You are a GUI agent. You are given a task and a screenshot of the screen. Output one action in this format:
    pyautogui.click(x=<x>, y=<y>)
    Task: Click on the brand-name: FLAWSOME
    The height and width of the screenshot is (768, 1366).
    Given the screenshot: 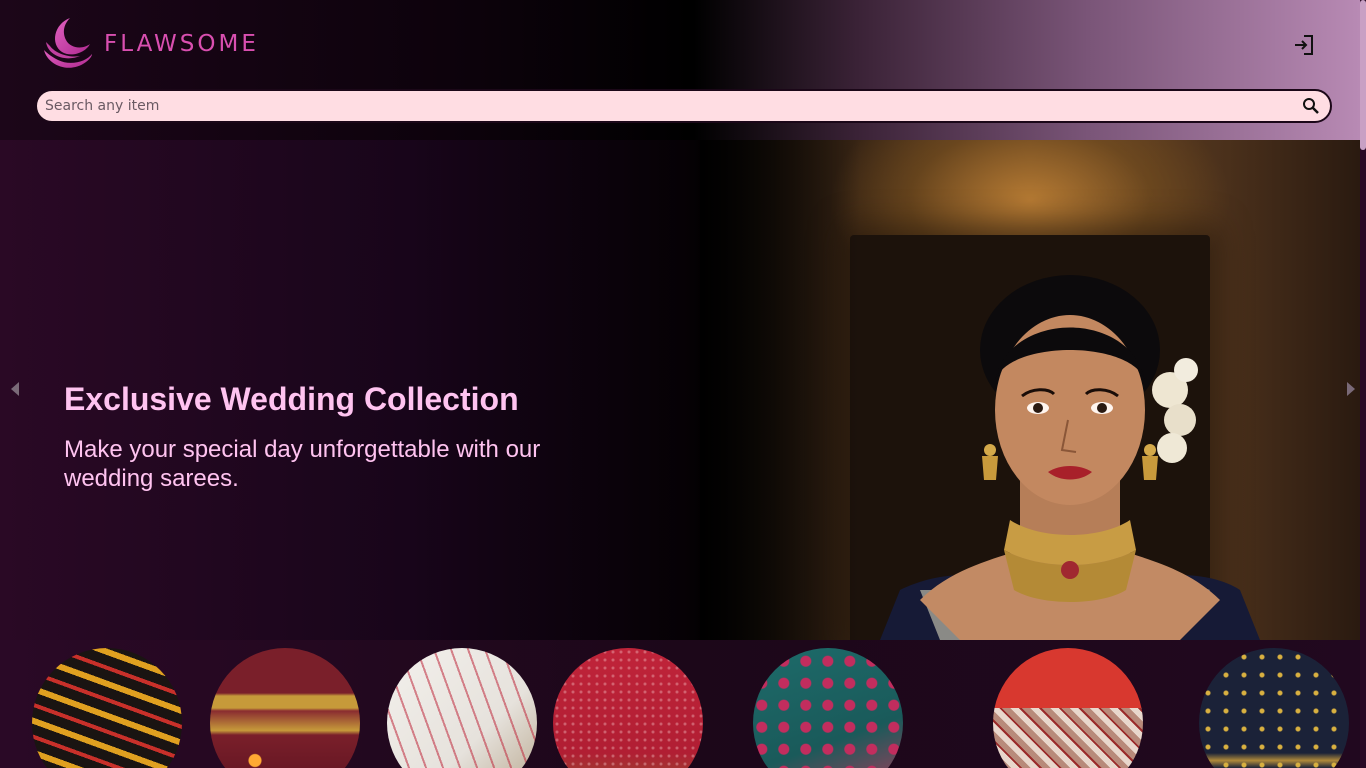 What is the action you would take?
    pyautogui.click(x=181, y=44)
    